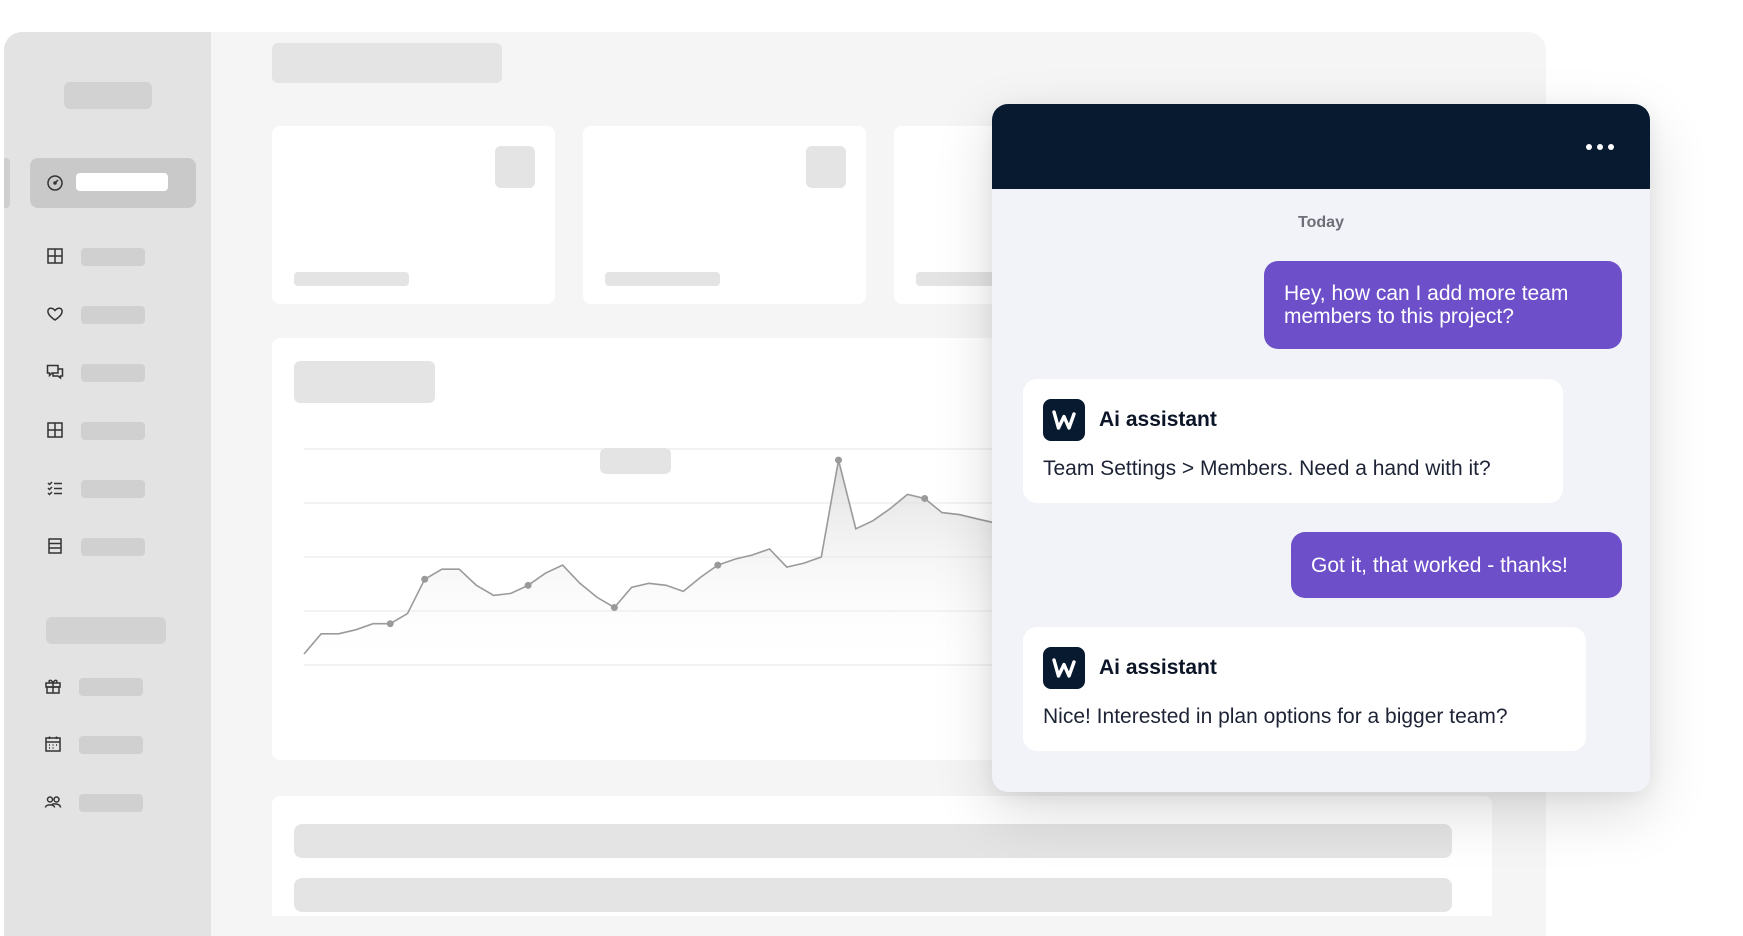  What do you see at coordinates (55, 488) in the screenshot?
I see `checklist-icon` at bounding box center [55, 488].